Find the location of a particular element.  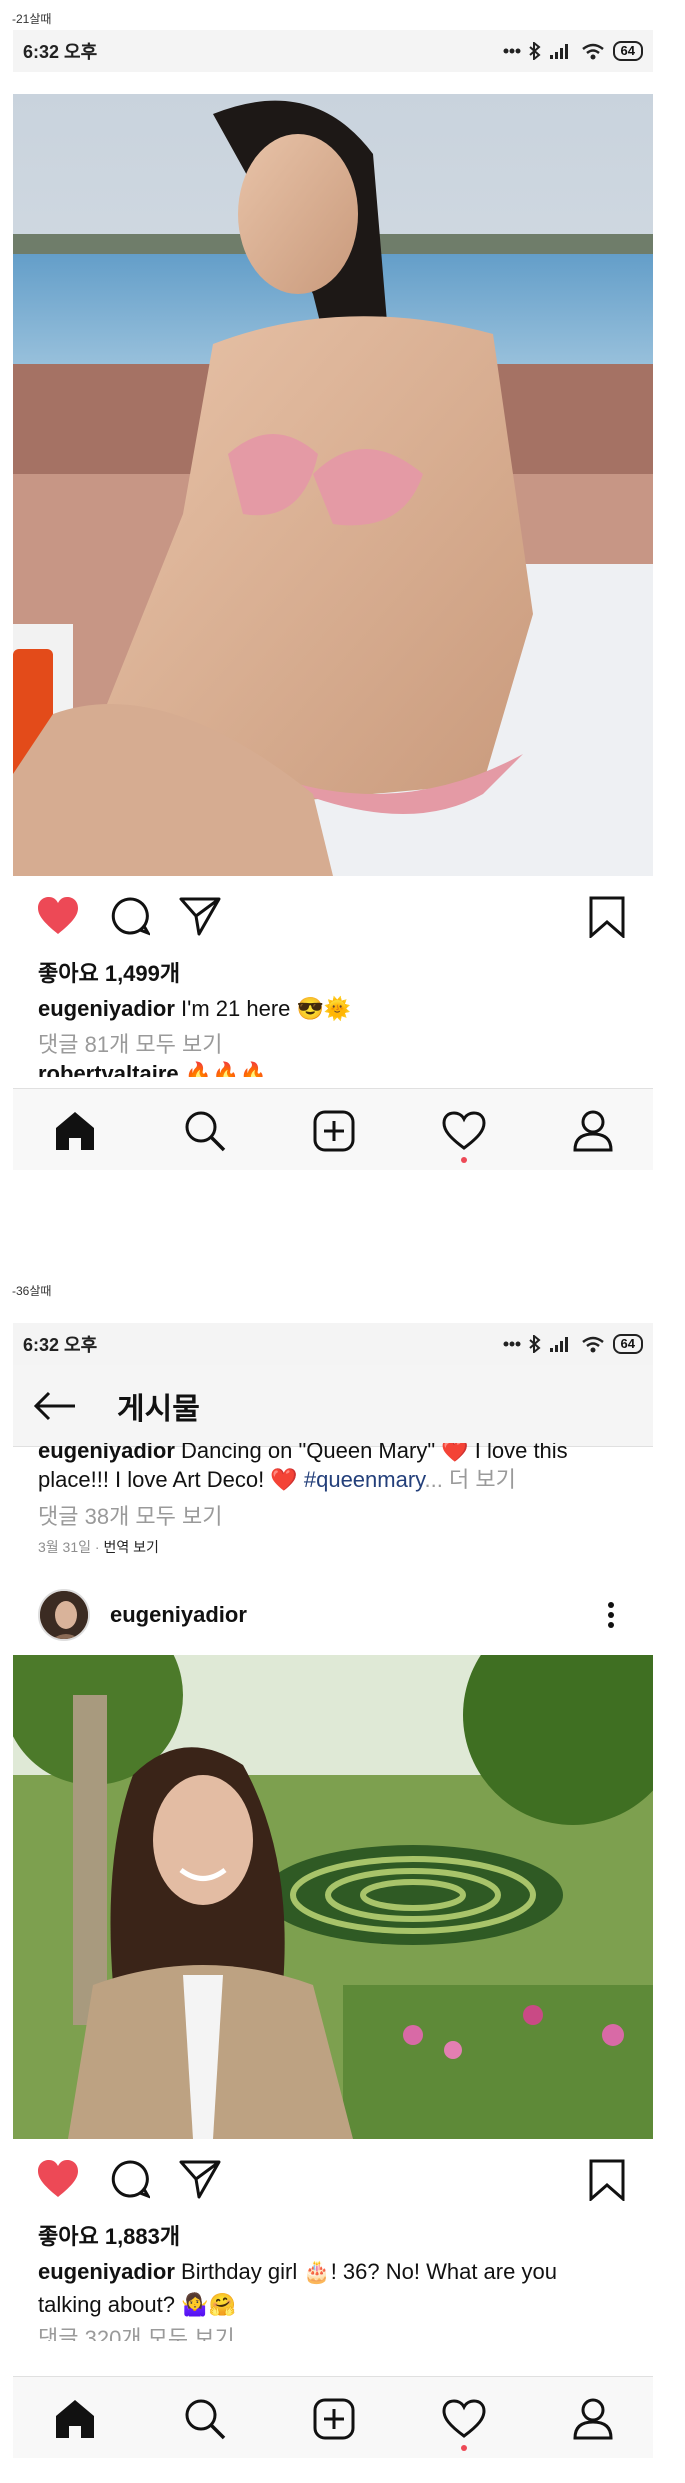

back-arrow-icon is located at coordinates (55, 1406).